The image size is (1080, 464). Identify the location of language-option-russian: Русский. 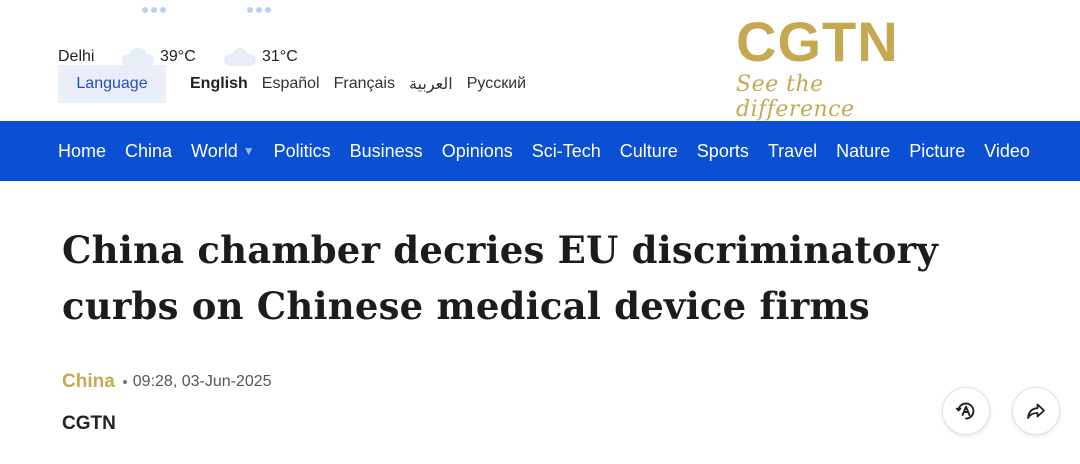
(496, 84).